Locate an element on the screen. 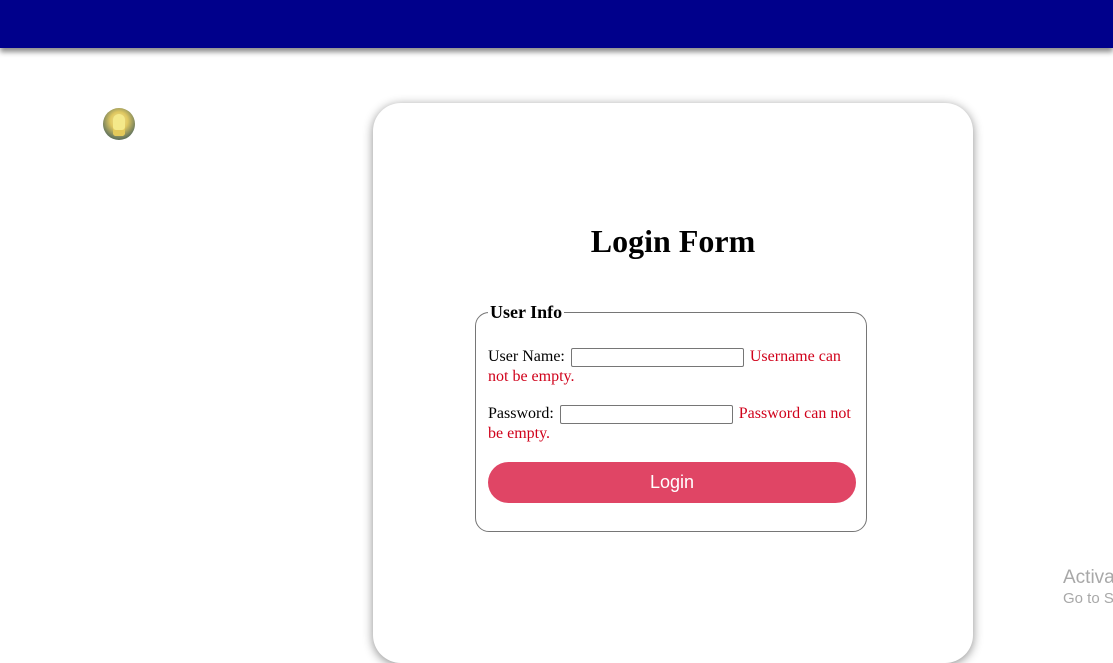 The height and width of the screenshot is (663, 1113). username-input is located at coordinates (657, 357).